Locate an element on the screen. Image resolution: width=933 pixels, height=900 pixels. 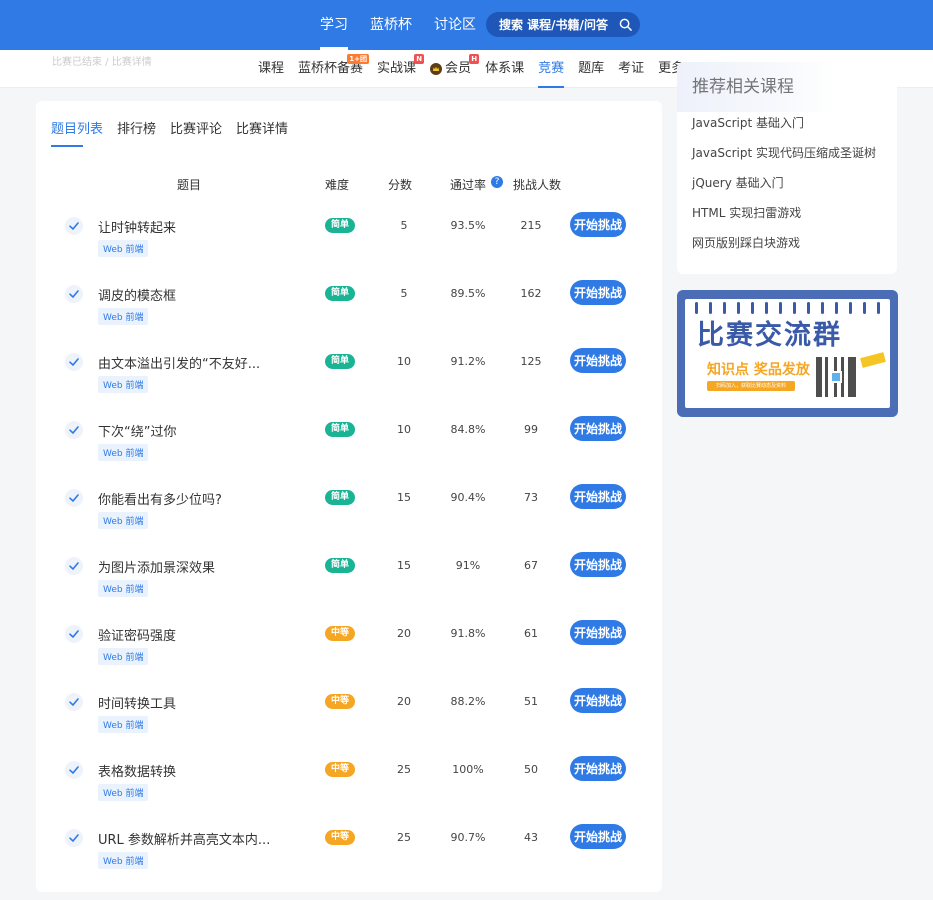
problem-title: 下次“绕”过你 is located at coordinates (137, 430).